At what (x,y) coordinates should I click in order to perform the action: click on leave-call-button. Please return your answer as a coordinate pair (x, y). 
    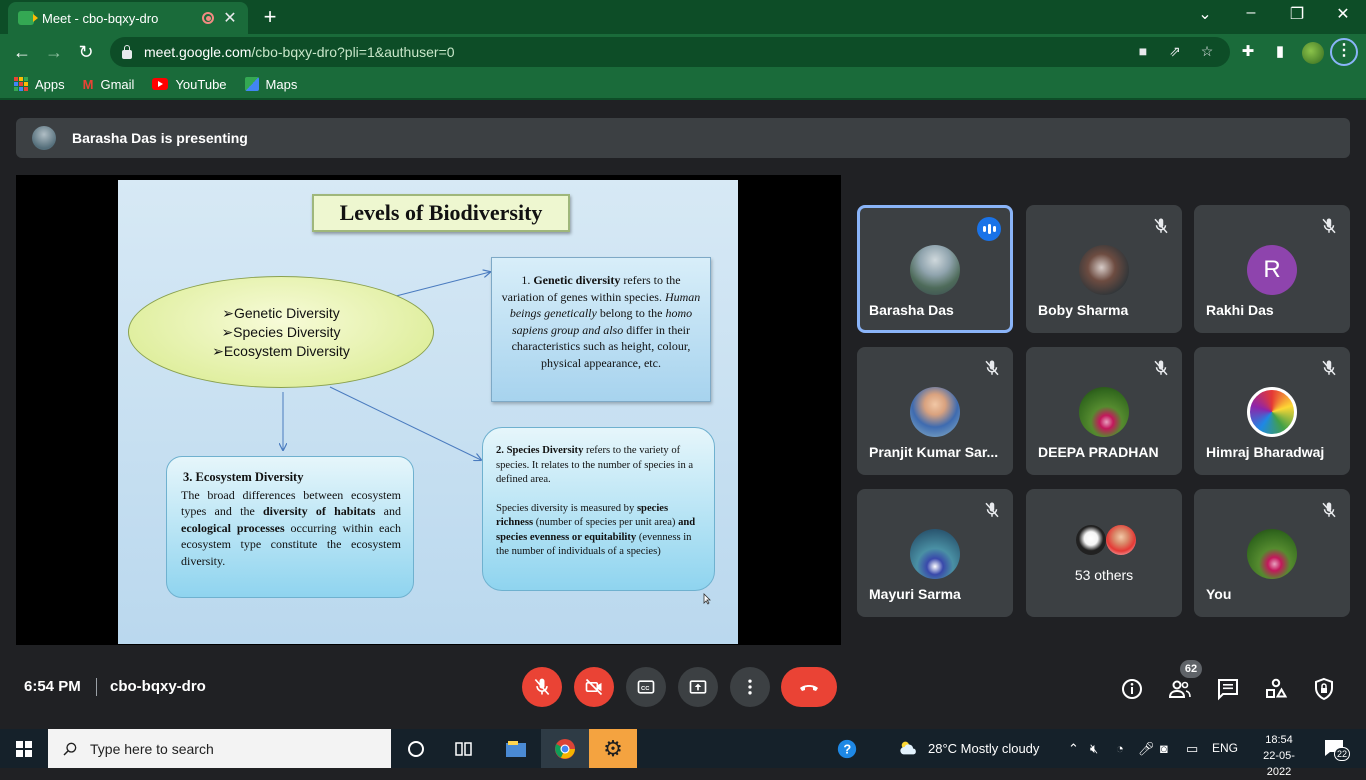
    Looking at the image, I should click on (809, 687).